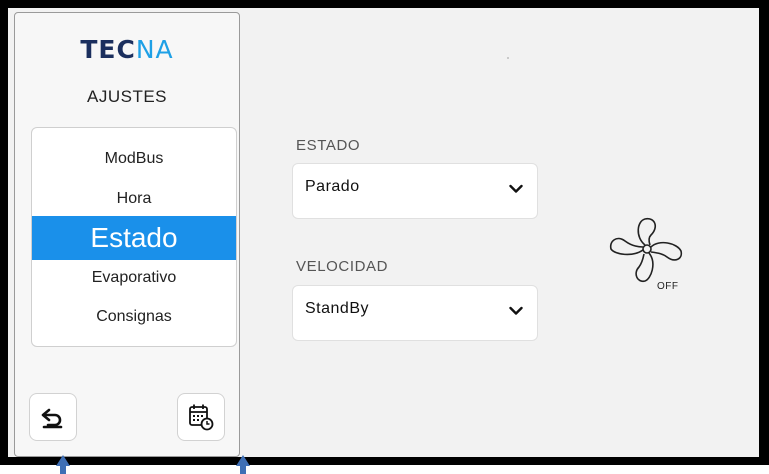 The width and height of the screenshot is (769, 474). I want to click on section-title: AJUSTES, so click(127, 96).